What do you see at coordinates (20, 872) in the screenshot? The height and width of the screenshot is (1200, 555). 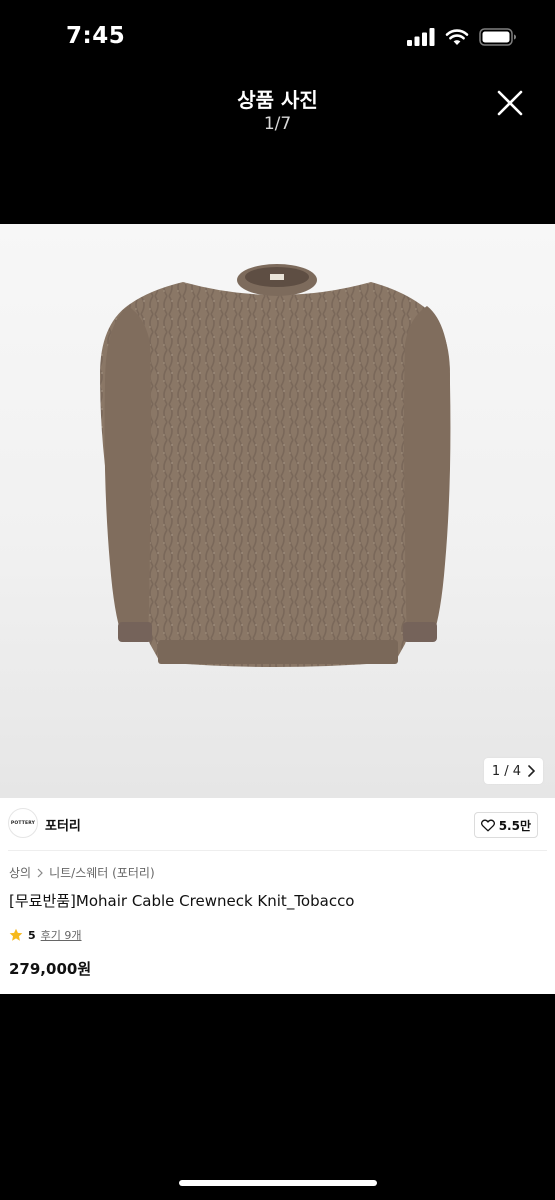 I see `breadcrumb-category: 상의` at bounding box center [20, 872].